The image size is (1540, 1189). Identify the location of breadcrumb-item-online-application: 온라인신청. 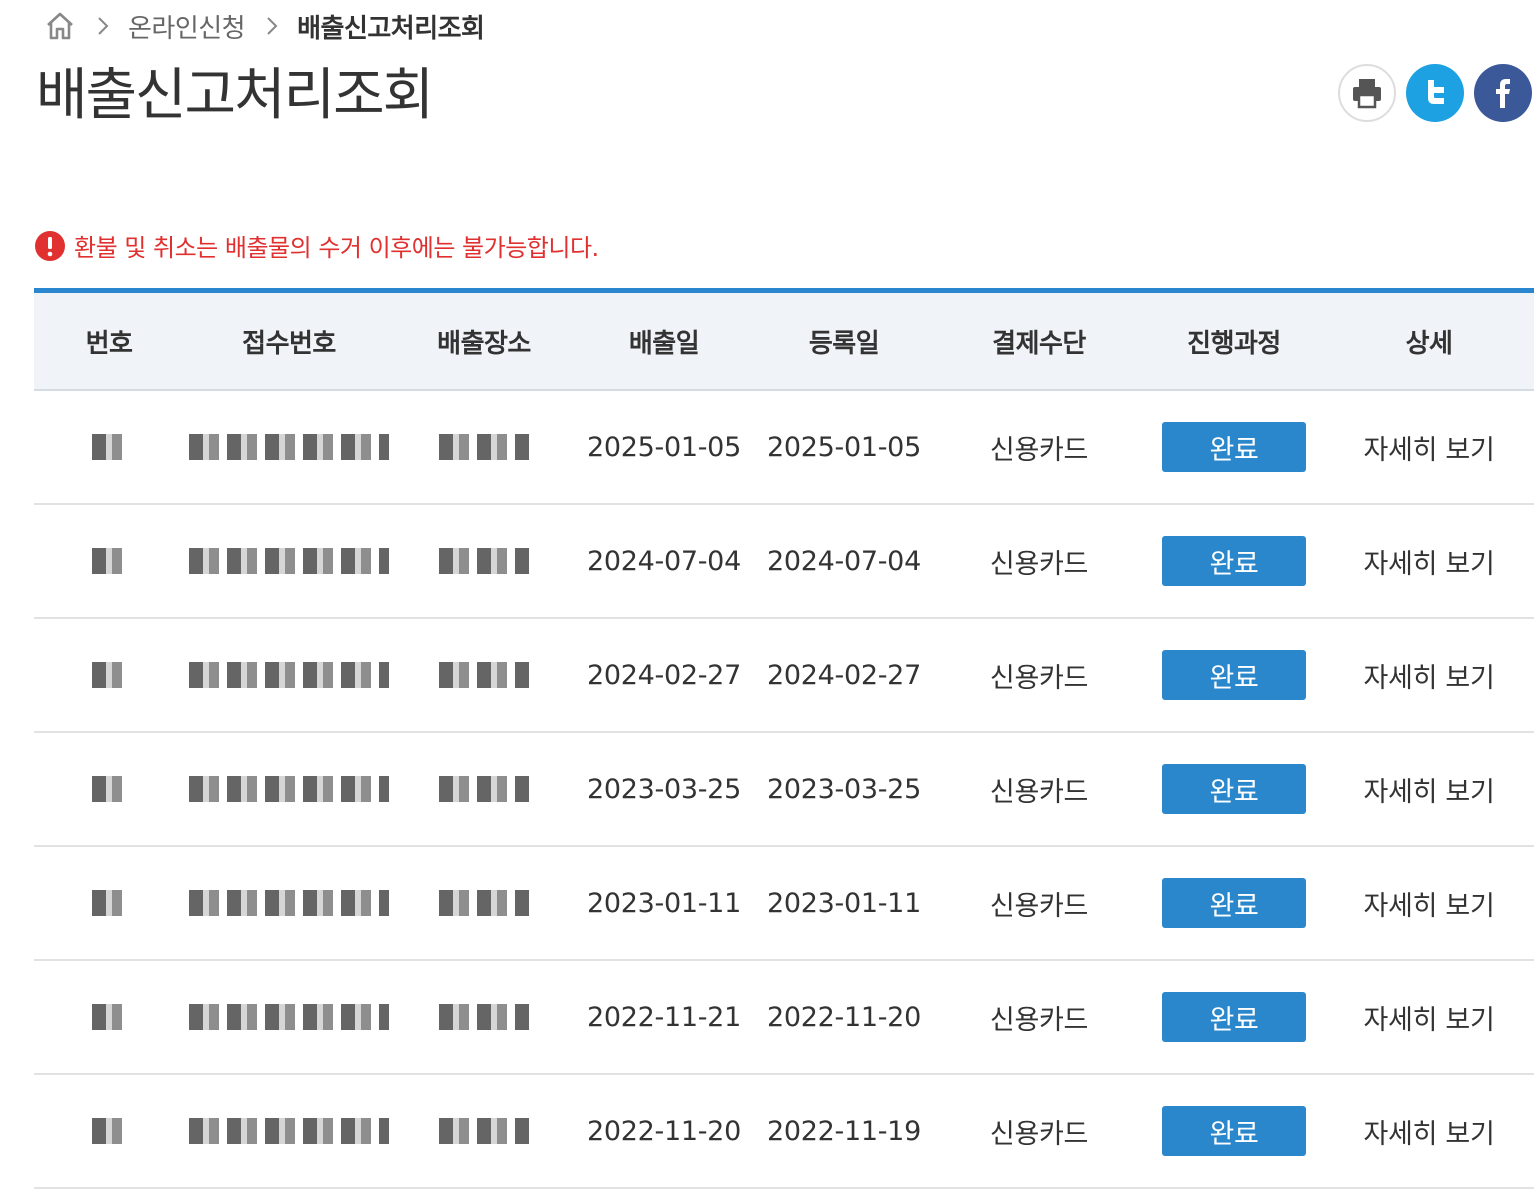
(187, 26).